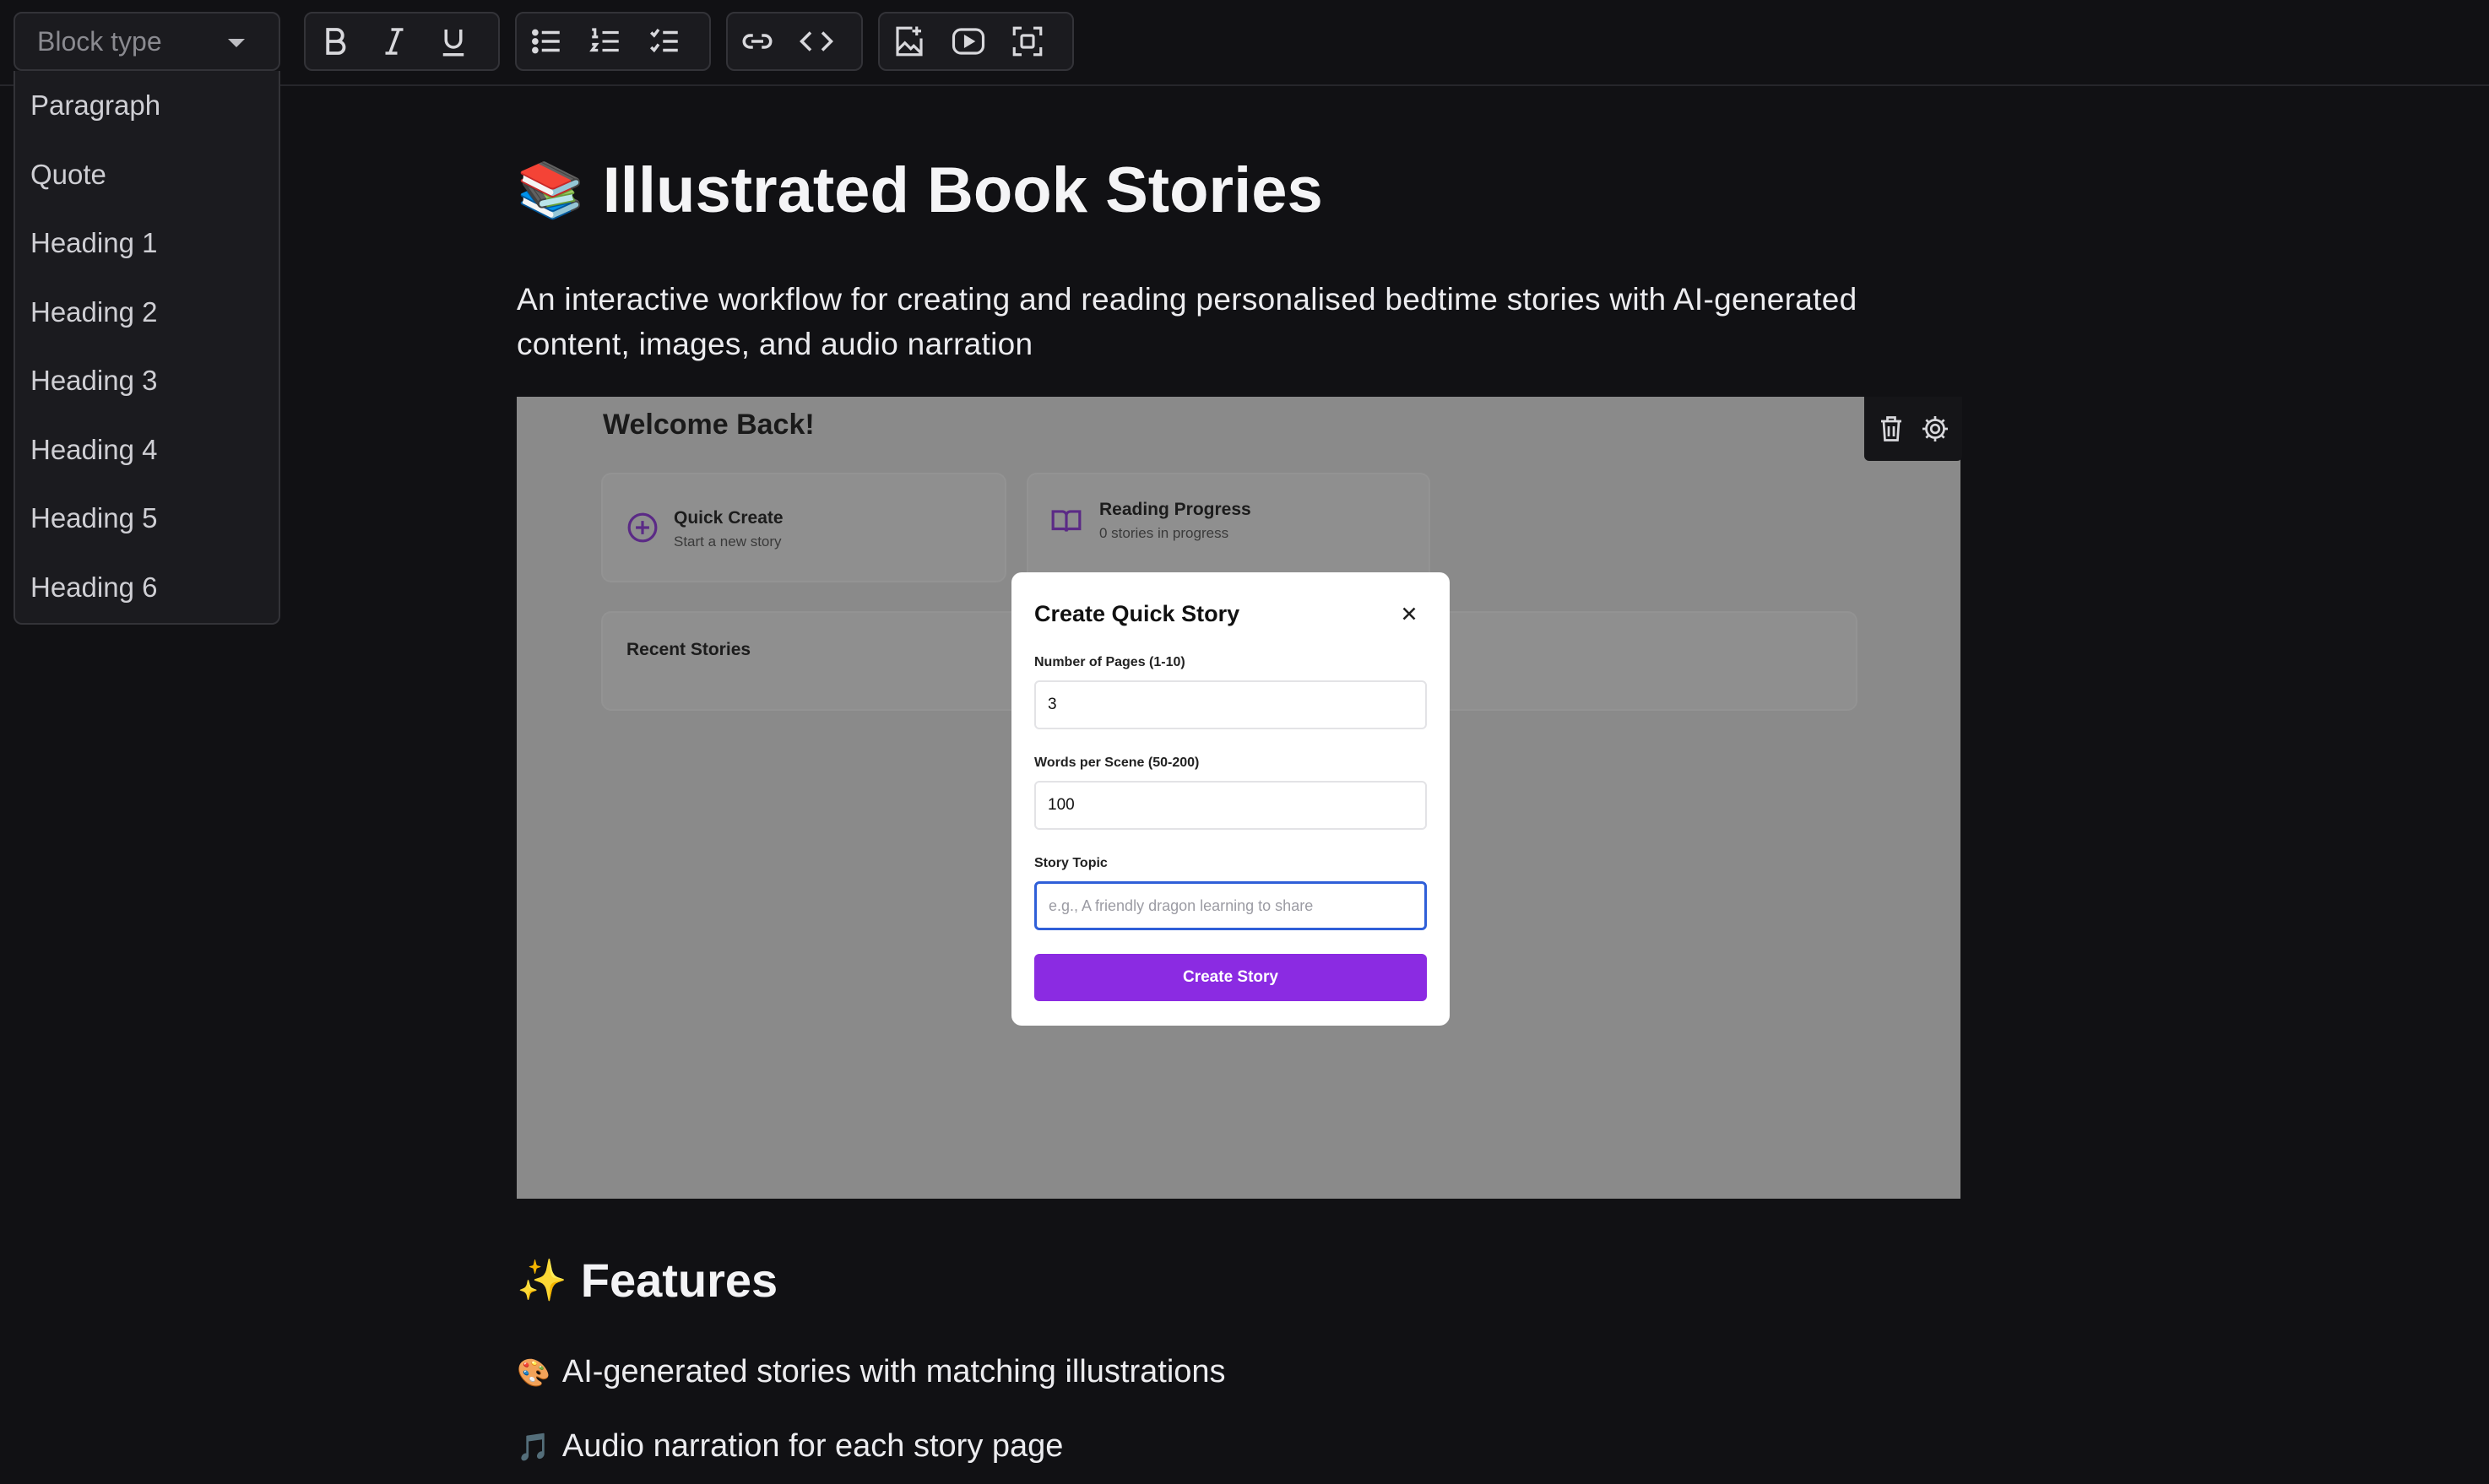 This screenshot has height=1484, width=2489. What do you see at coordinates (1409, 614) in the screenshot?
I see `close-icon` at bounding box center [1409, 614].